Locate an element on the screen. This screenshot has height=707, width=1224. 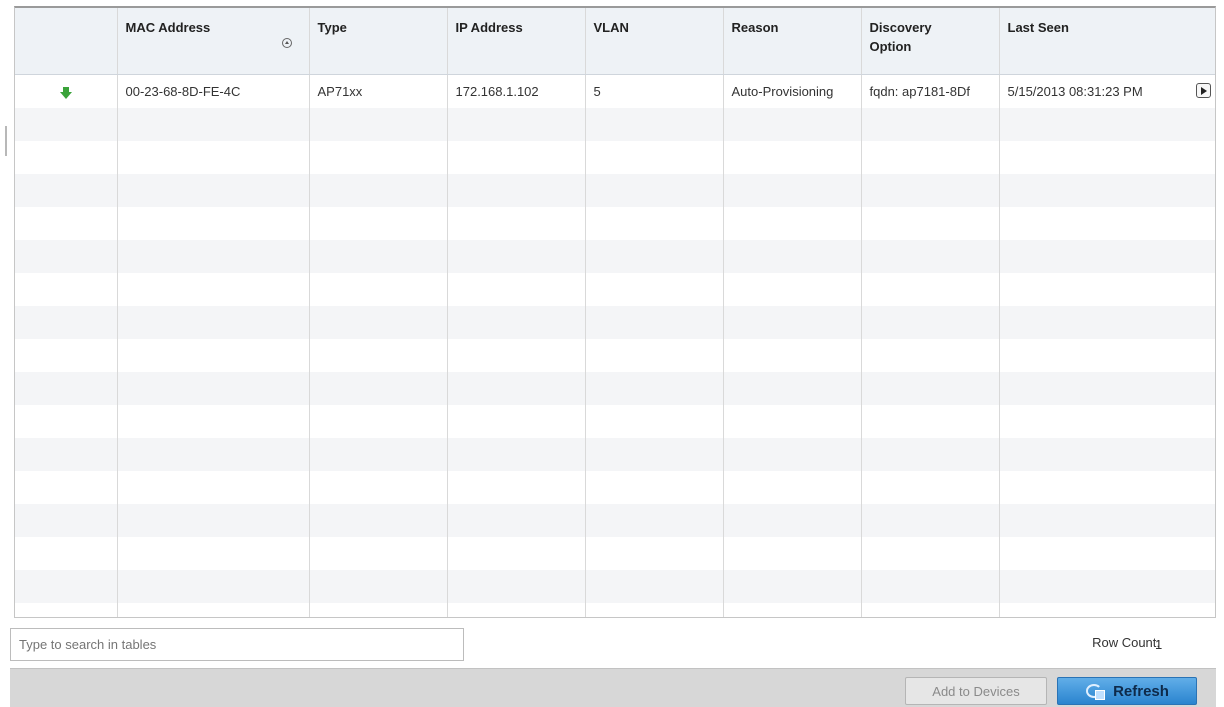
discovery-option-cell: fqdn: ap7181-8Df is located at coordinates (930, 91).